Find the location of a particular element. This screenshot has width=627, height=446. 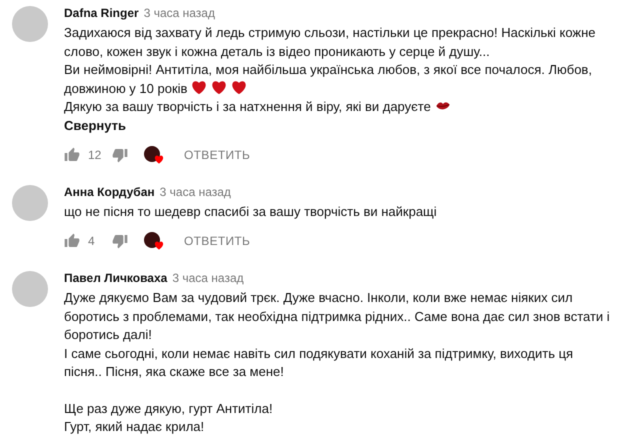

comment-text: Гурт, який надає крила! is located at coordinates (135, 427).